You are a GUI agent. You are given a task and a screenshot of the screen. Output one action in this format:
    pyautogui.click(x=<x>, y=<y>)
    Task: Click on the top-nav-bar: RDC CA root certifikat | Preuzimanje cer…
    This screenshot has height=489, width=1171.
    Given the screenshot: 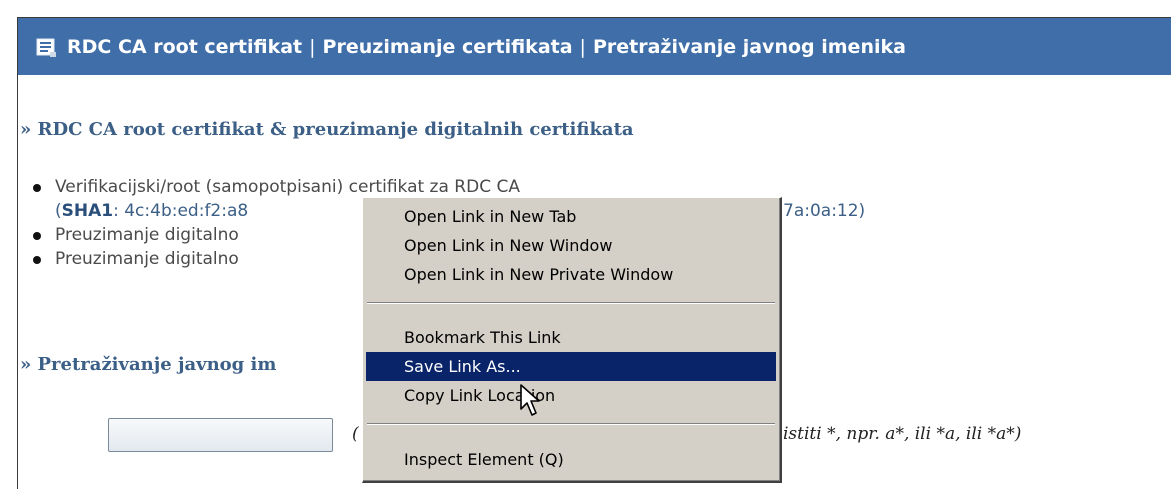 What is the action you would take?
    pyautogui.click(x=594, y=46)
    